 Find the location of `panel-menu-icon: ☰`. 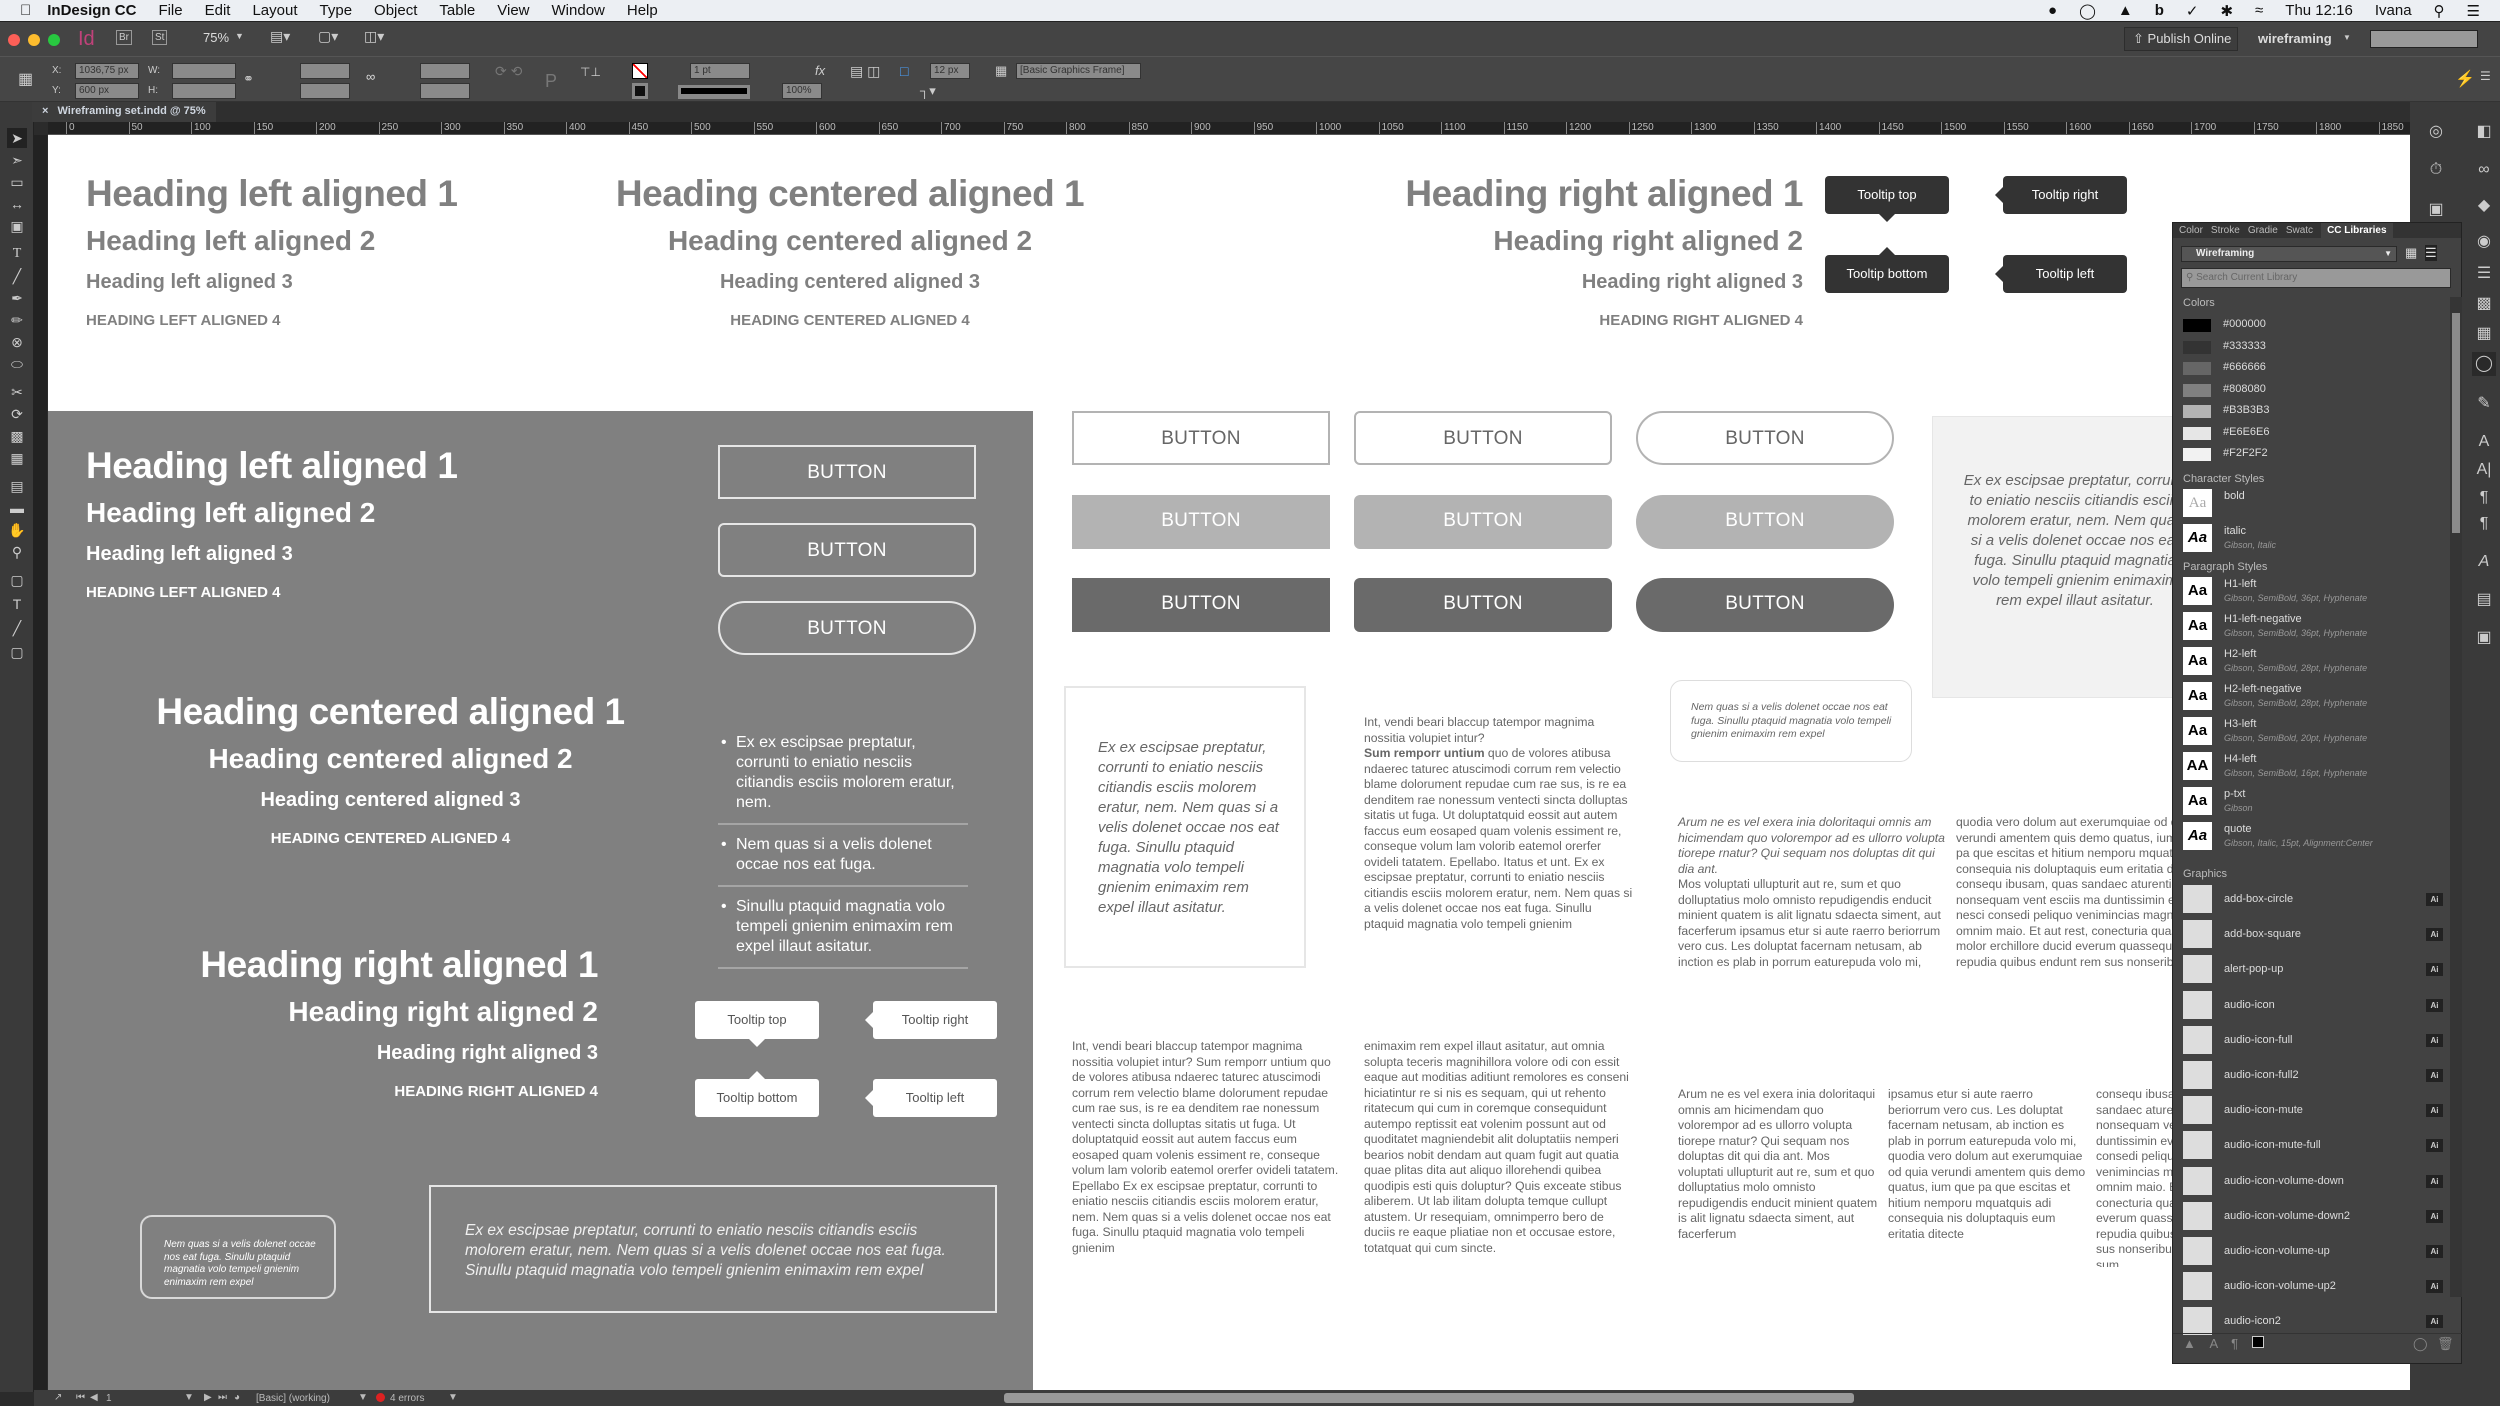

panel-menu-icon: ☰ is located at coordinates (2485, 76).